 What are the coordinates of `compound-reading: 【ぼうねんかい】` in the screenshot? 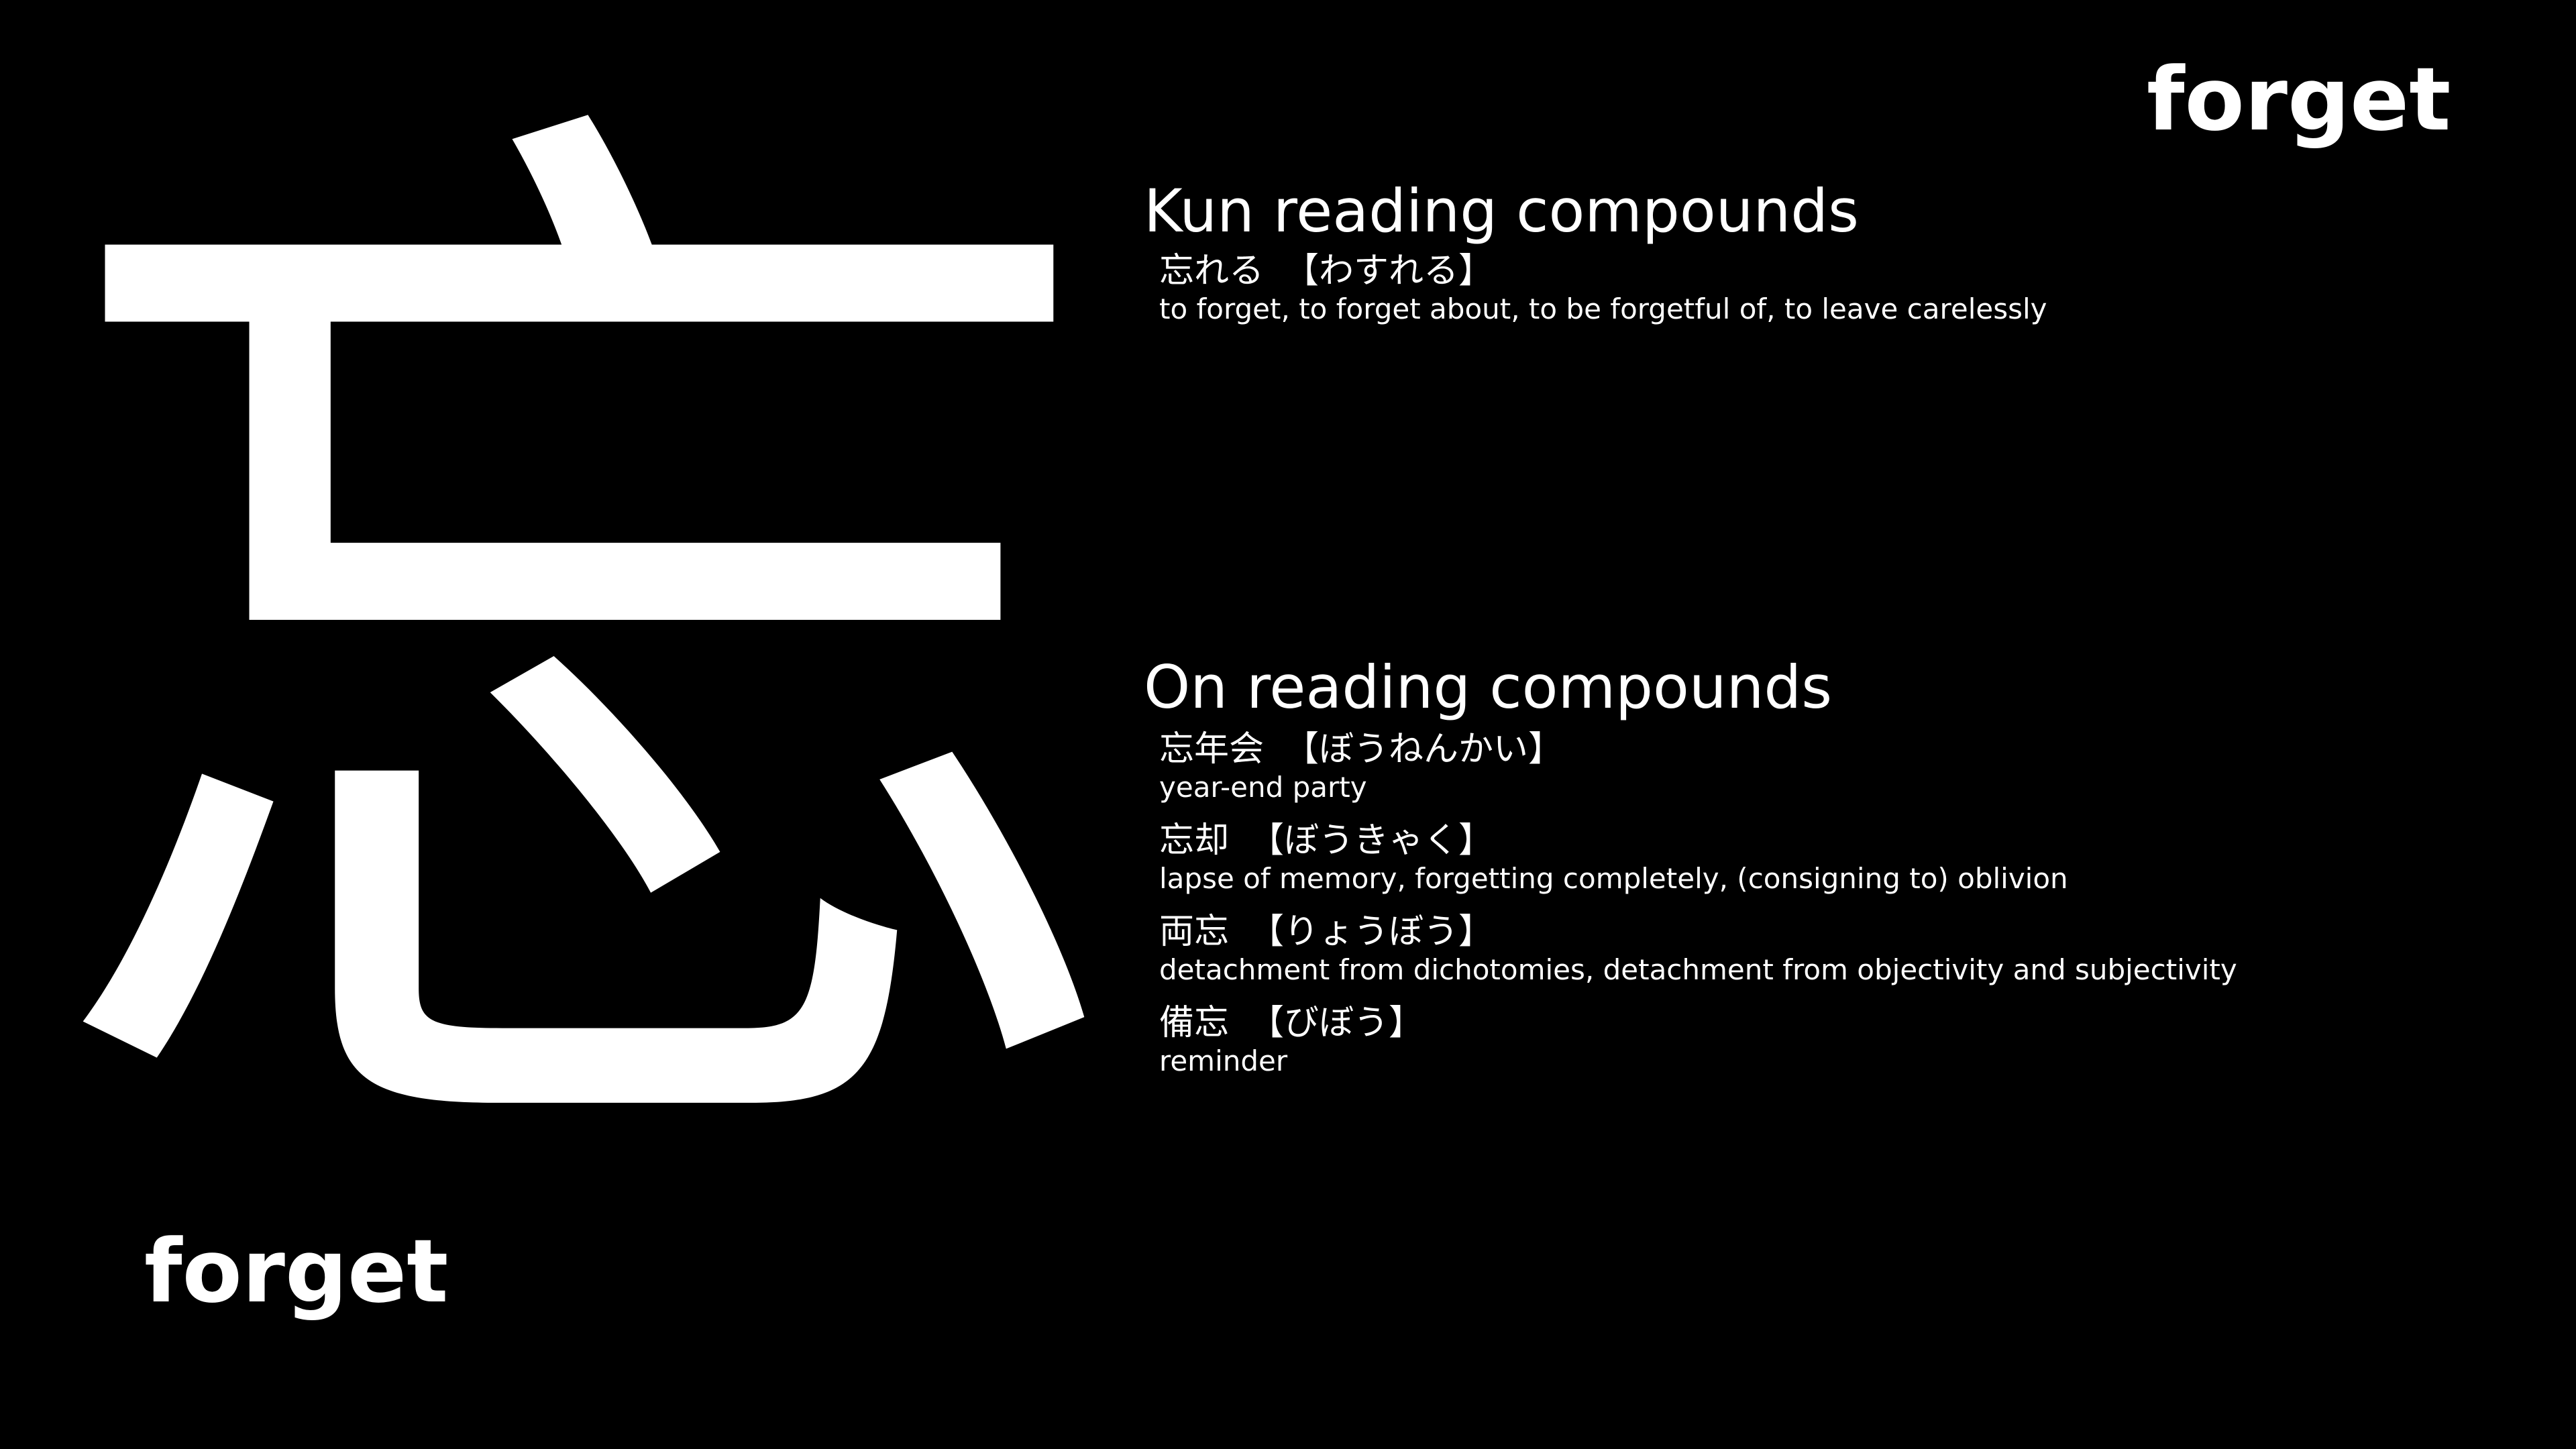 It's located at (1424, 749).